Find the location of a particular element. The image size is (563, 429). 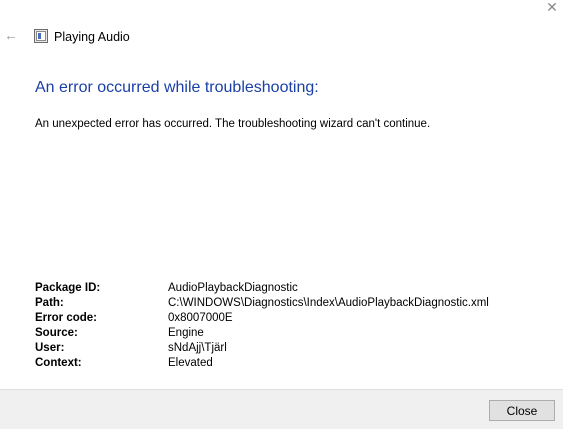

detail-value: Elevated is located at coordinates (190, 363).